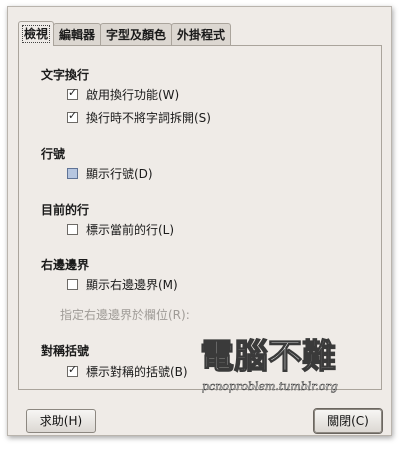  I want to click on section-title-current-line: 目前的行, so click(65, 210).